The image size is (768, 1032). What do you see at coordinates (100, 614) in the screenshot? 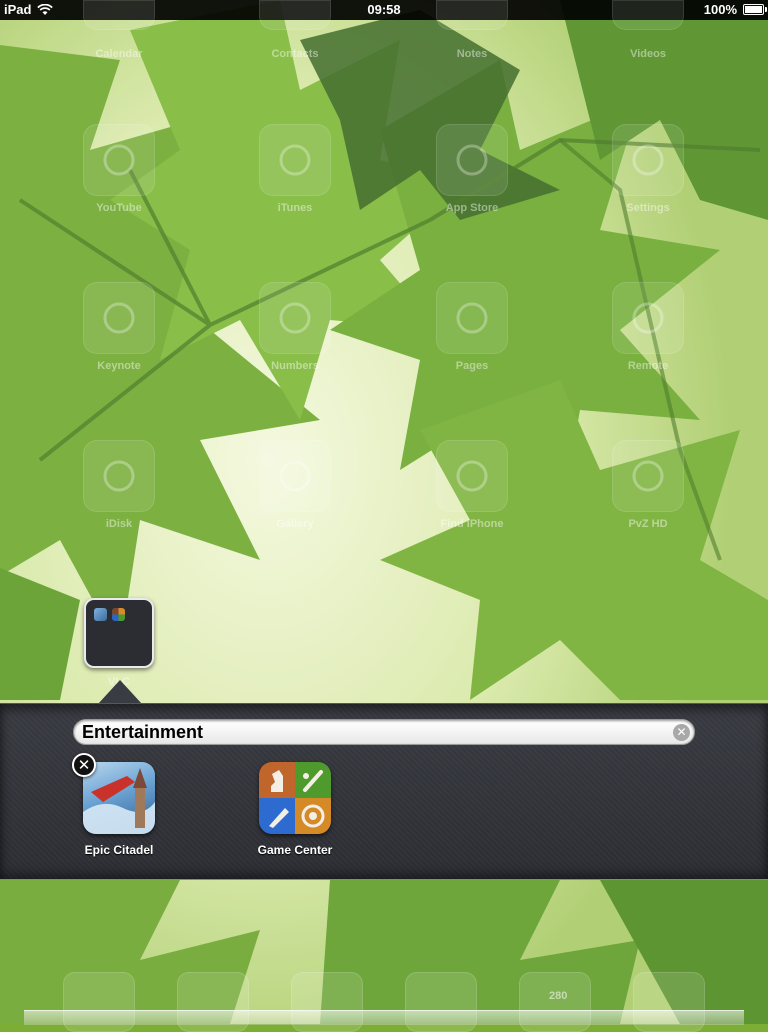
I see `mini-epic-citadel-icon` at bounding box center [100, 614].